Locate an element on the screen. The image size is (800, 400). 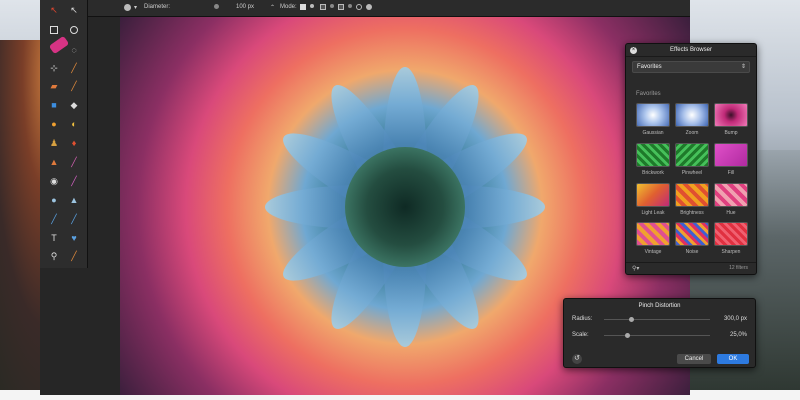
effect-zoom: Zoom is located at coordinates (692, 121).